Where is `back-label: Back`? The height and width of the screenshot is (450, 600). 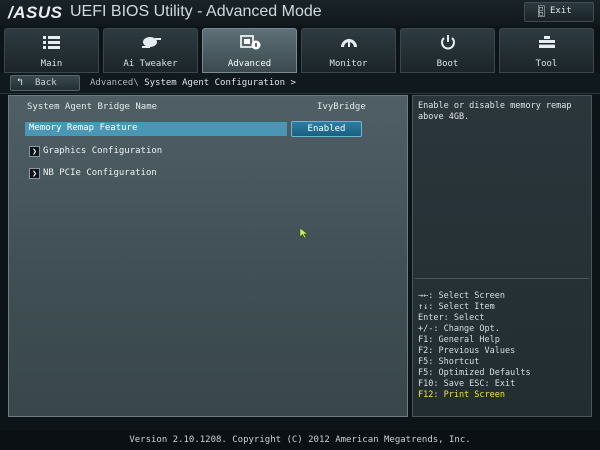 back-label: Back is located at coordinates (46, 83).